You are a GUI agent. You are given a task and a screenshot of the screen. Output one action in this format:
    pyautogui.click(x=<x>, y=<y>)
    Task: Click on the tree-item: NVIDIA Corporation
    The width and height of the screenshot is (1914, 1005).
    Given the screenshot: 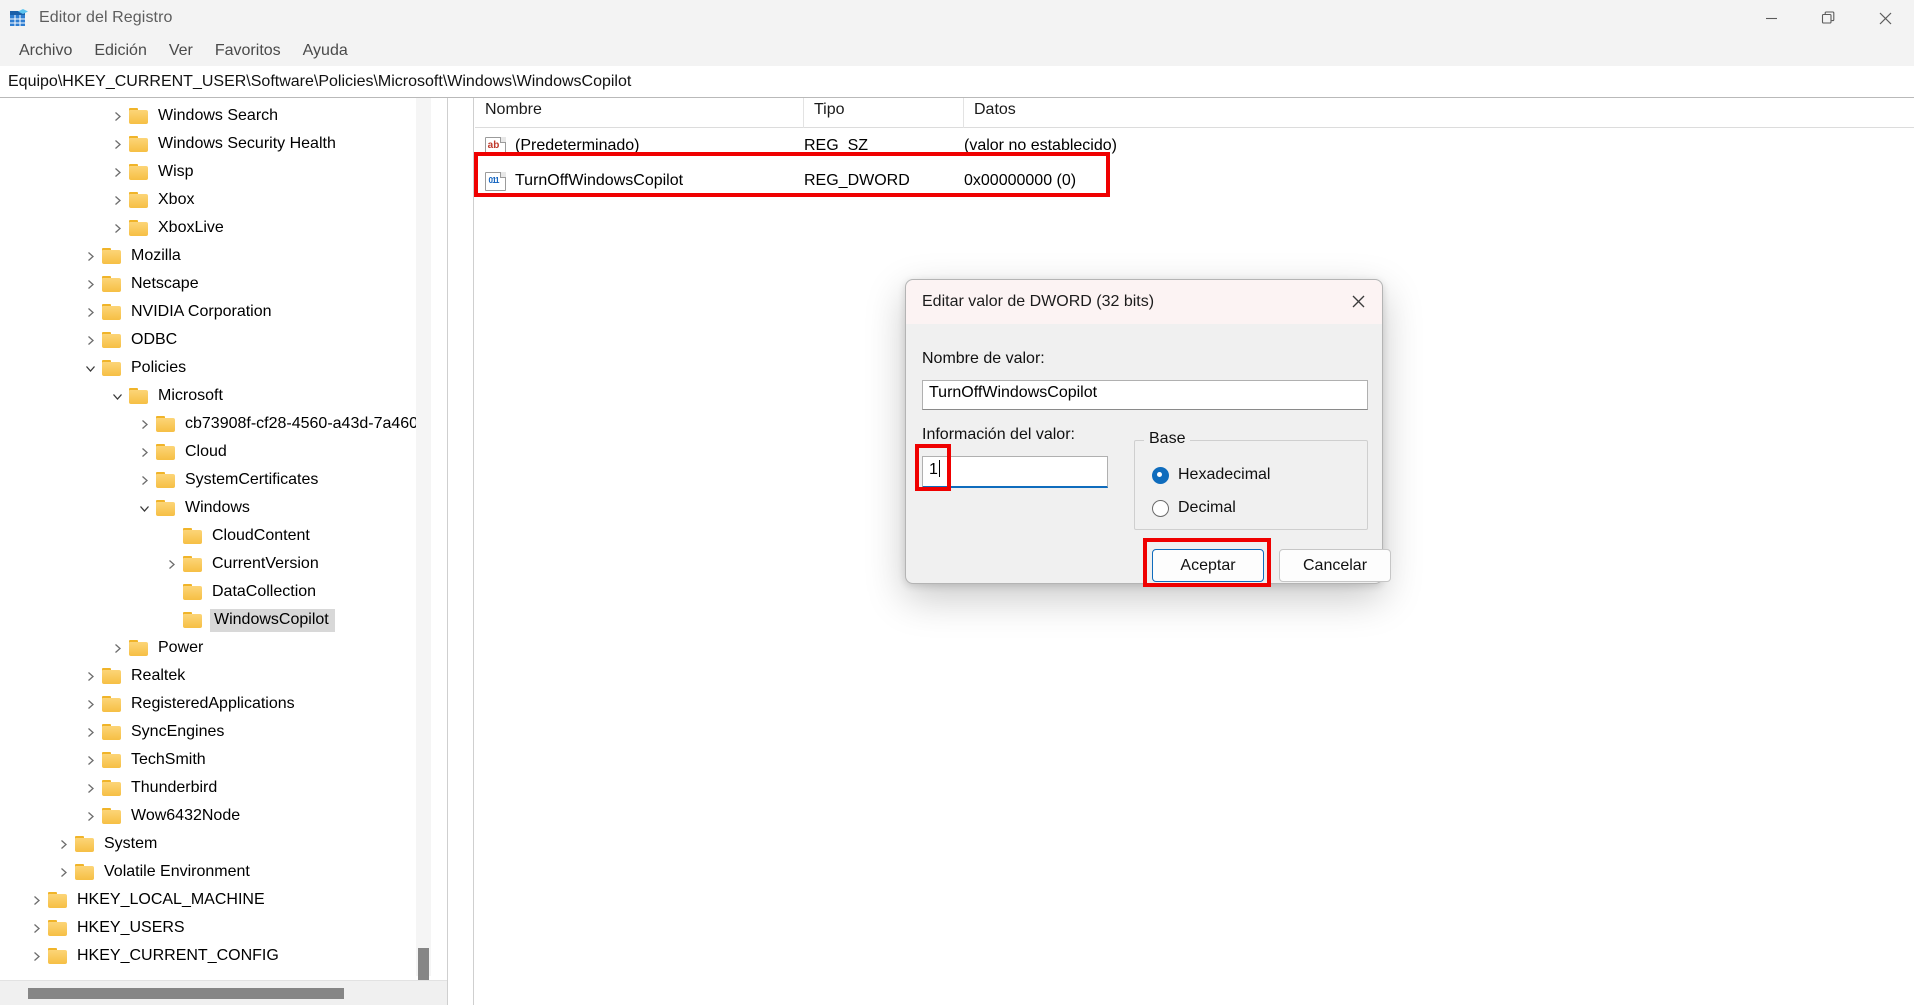 What is the action you would take?
    pyautogui.click(x=215, y=312)
    